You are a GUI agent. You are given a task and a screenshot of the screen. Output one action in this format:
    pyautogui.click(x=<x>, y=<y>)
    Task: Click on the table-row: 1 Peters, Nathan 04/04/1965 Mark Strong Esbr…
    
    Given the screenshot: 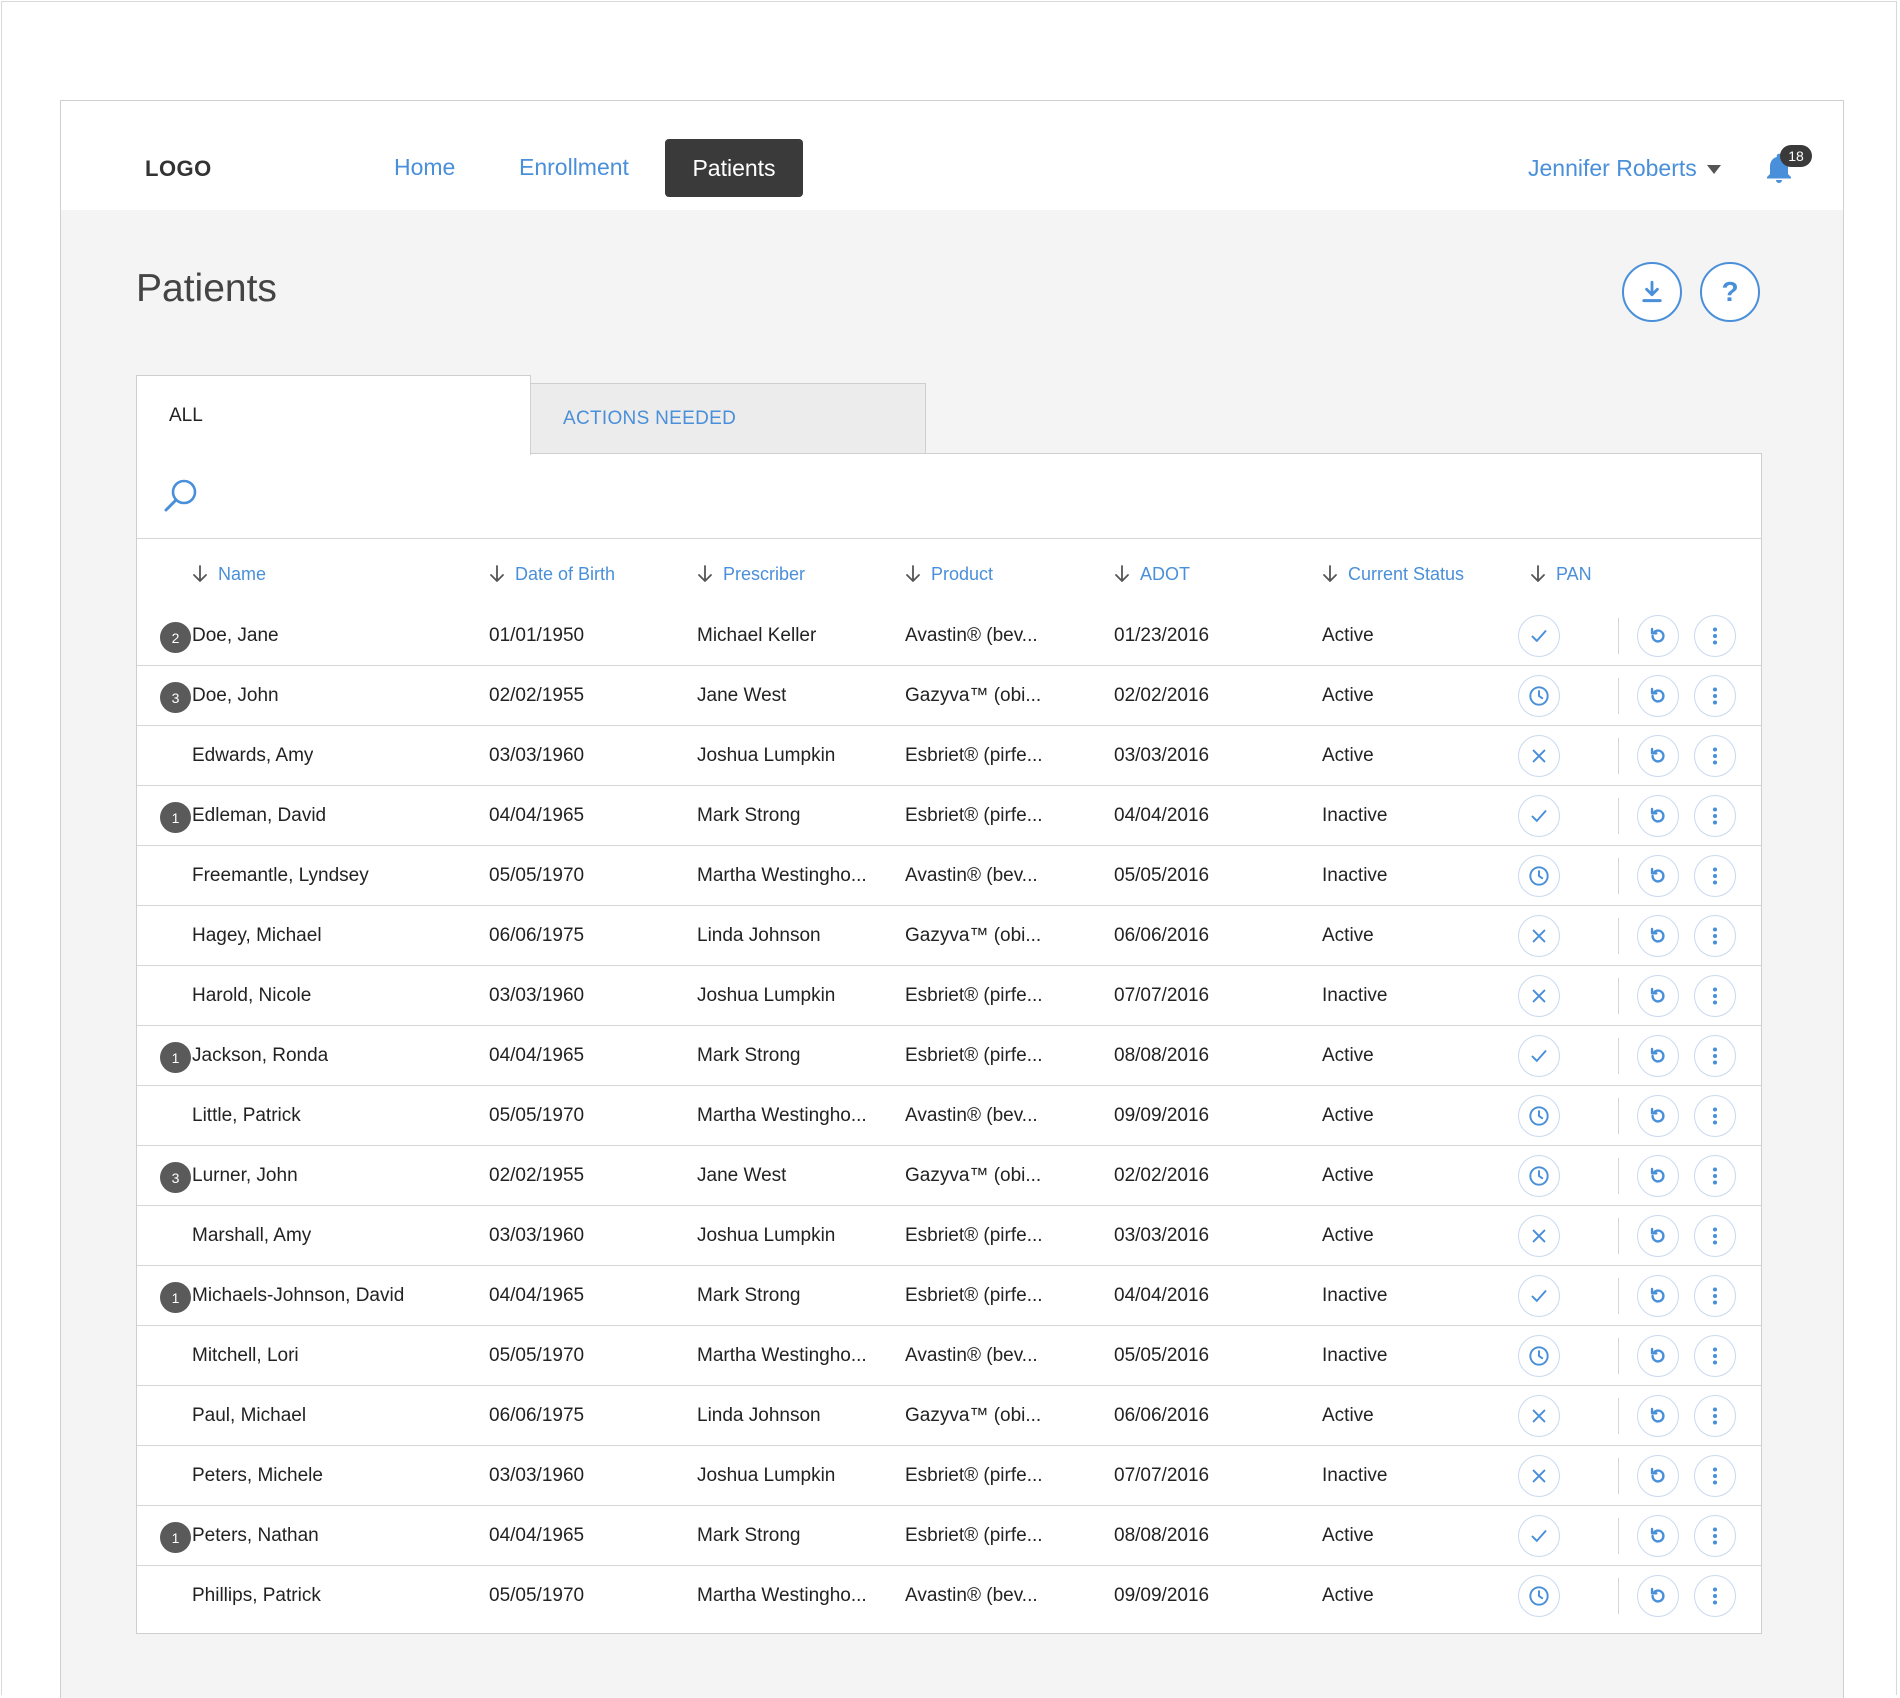 What is the action you would take?
    pyautogui.click(x=949, y=1536)
    